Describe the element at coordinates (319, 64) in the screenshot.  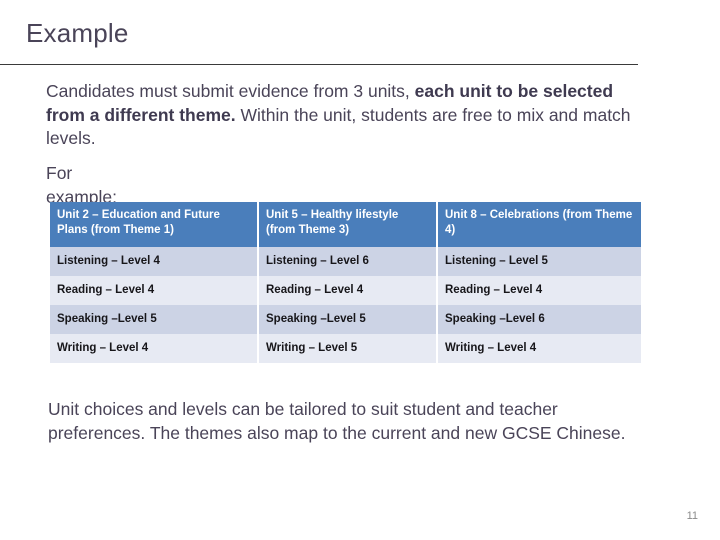
I see `title-divider` at that location.